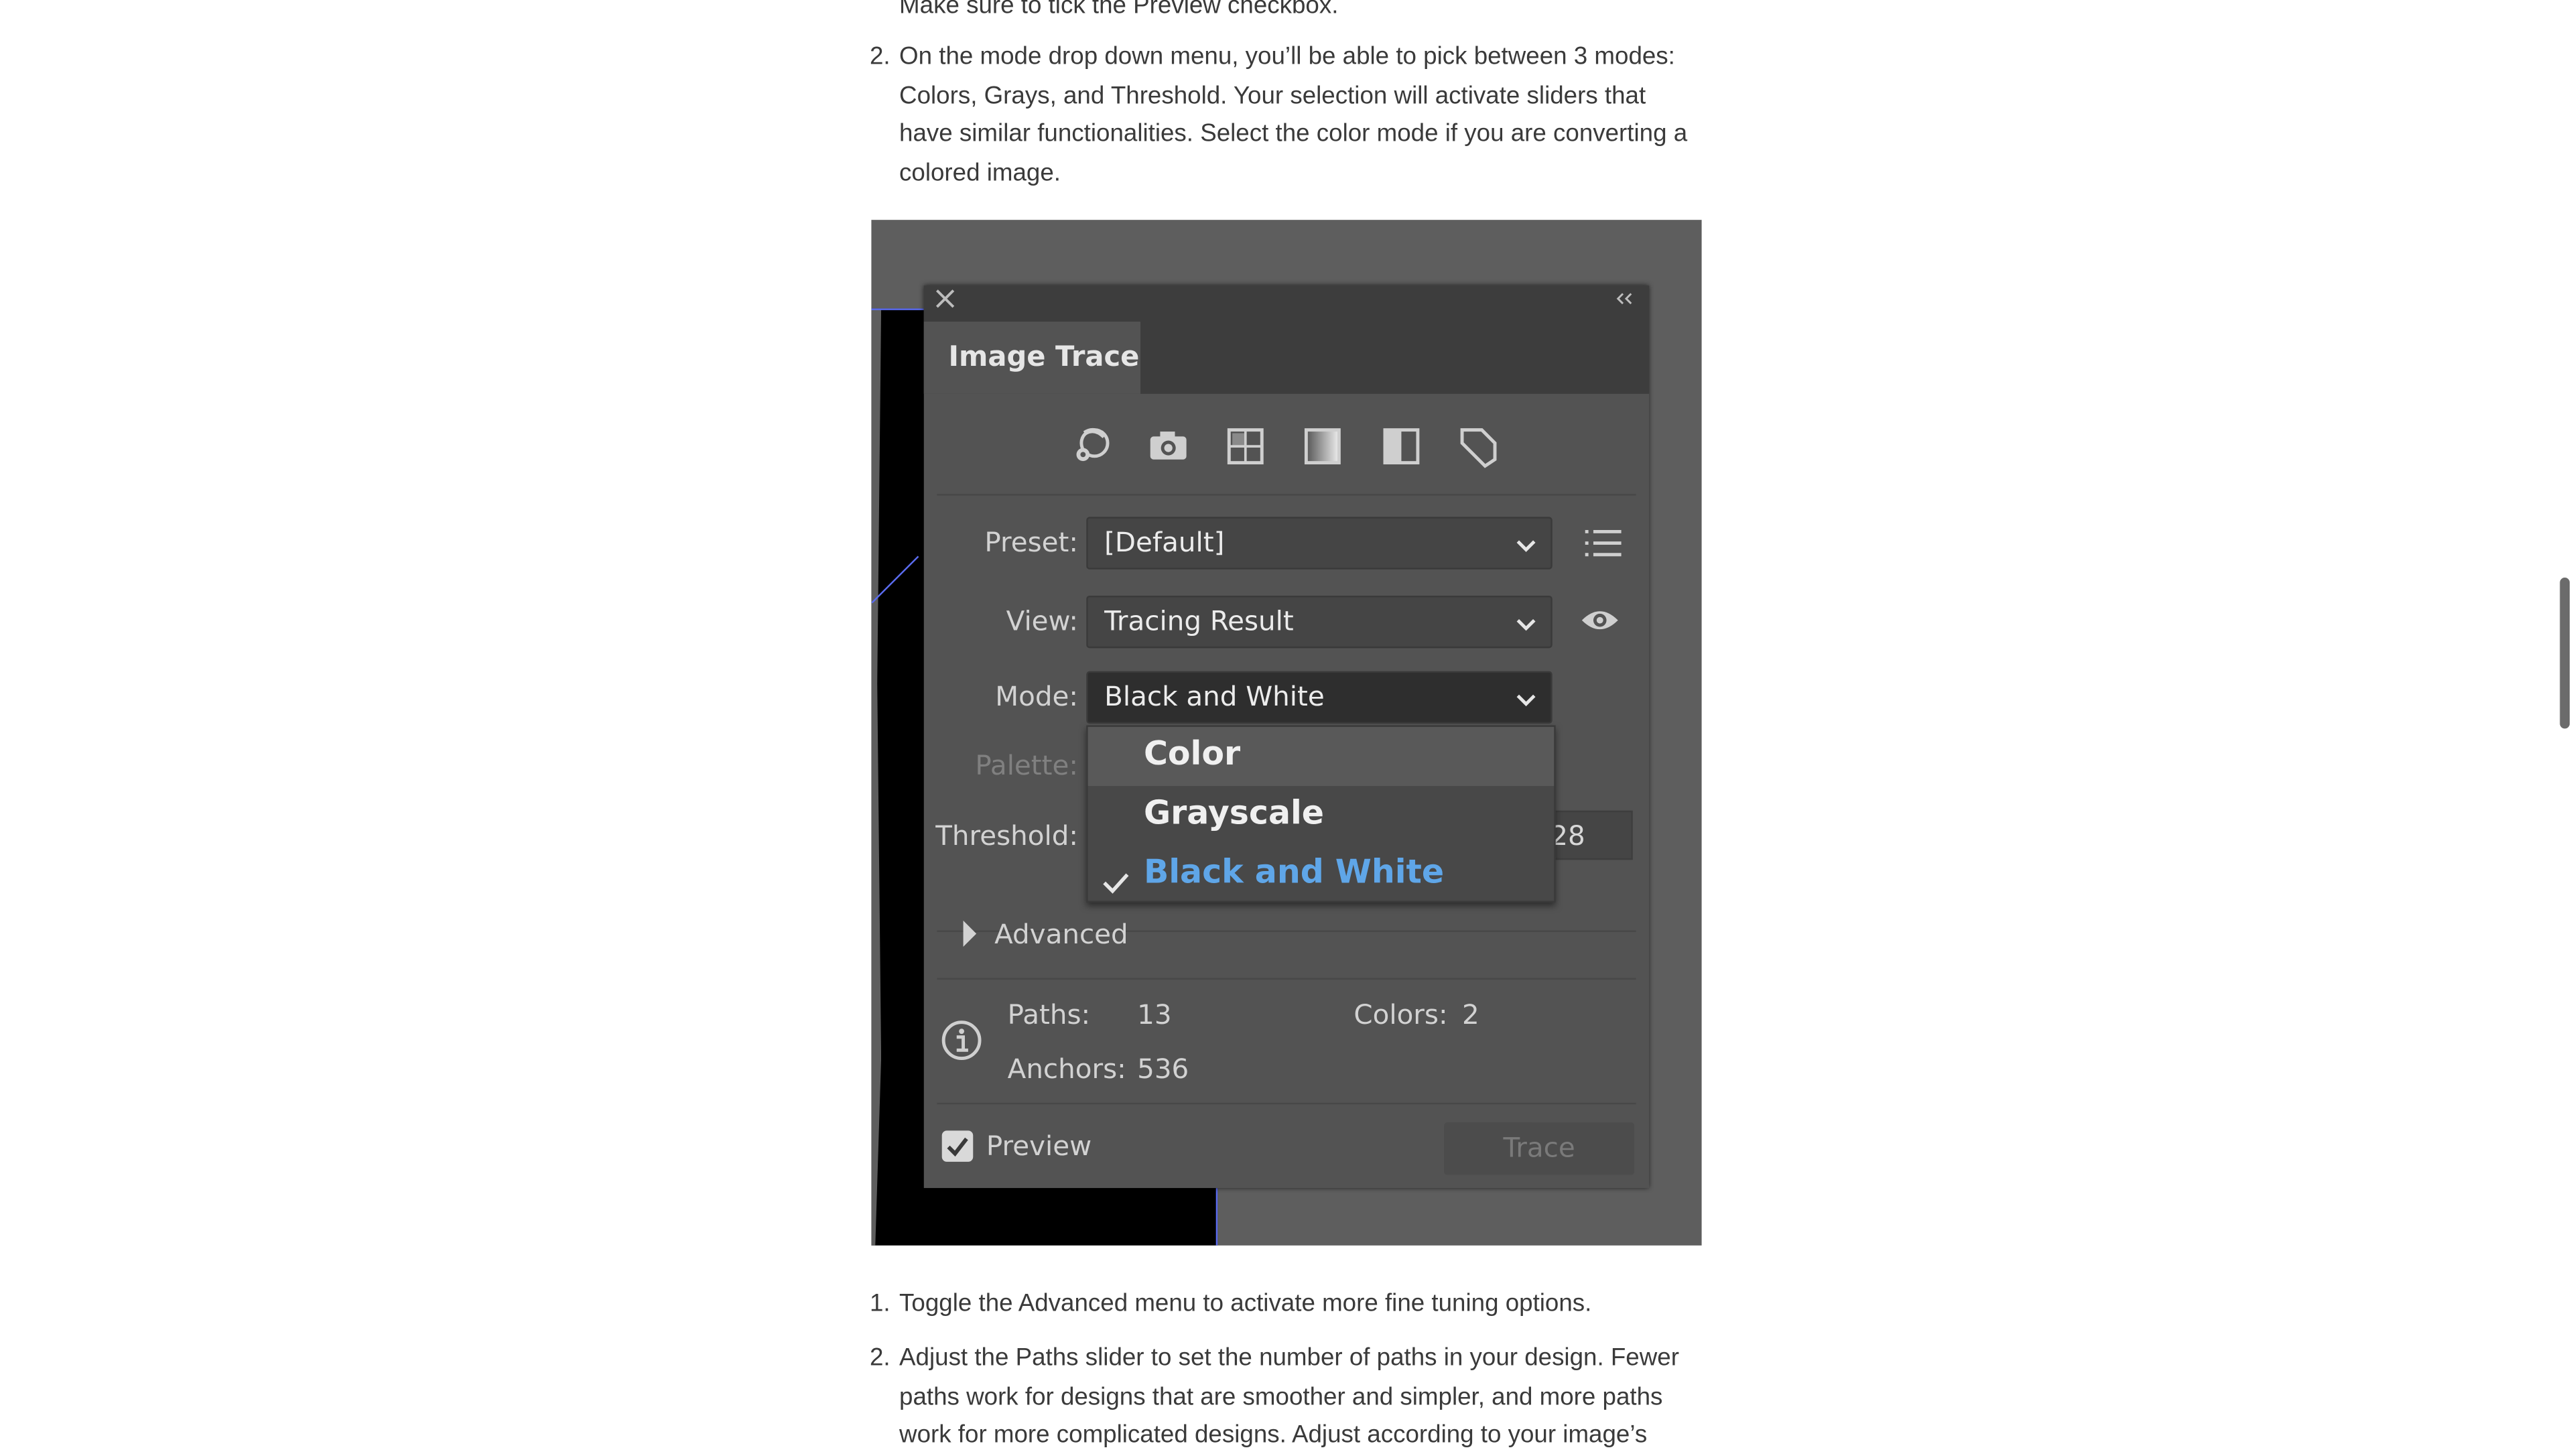  Describe the element at coordinates (1245, 446) in the screenshot. I see `low-color-icon` at that location.